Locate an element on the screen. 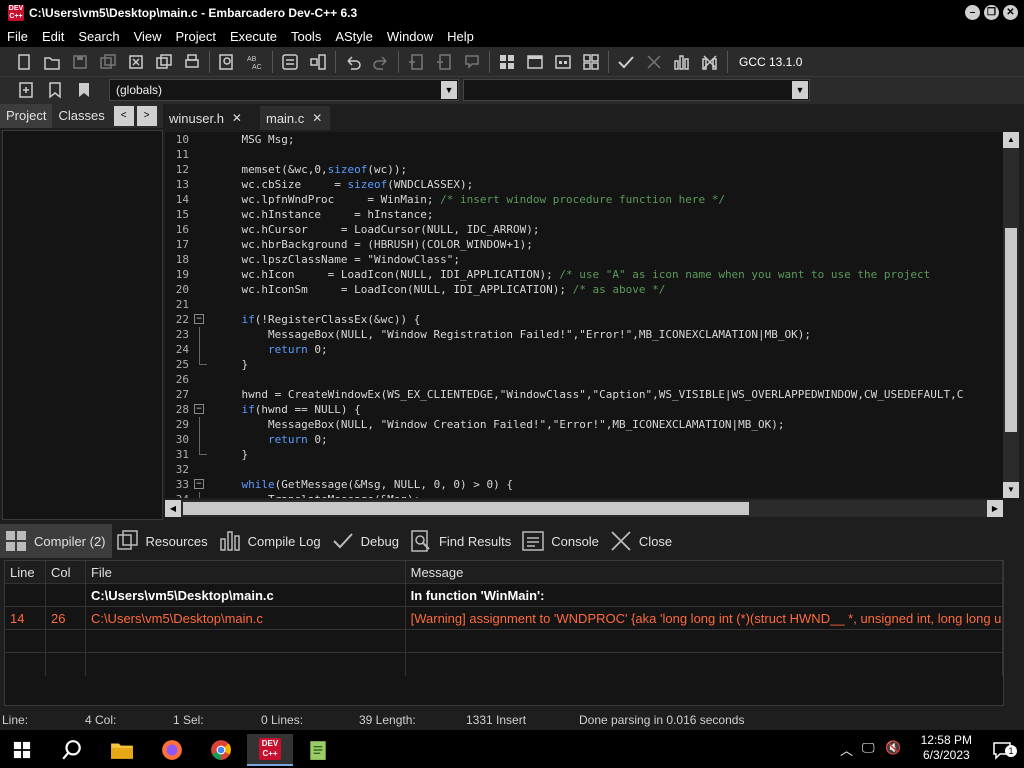 The image size is (1024, 768). tab-project: Project is located at coordinates (26, 116).